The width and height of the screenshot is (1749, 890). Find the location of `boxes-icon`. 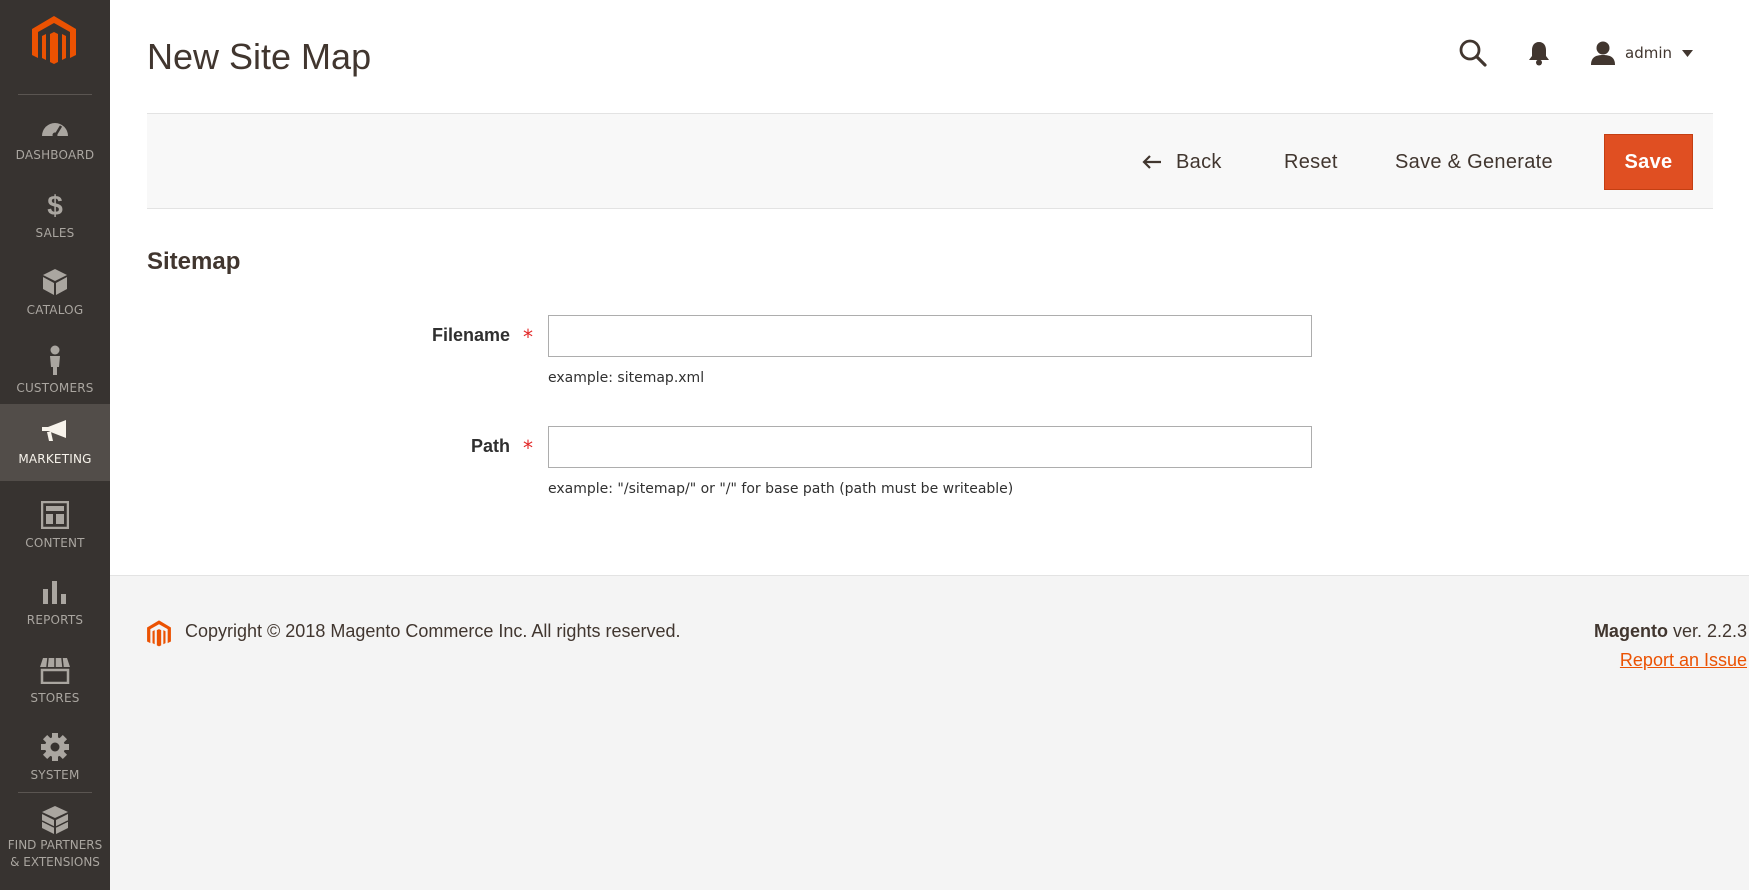

boxes-icon is located at coordinates (55, 820).